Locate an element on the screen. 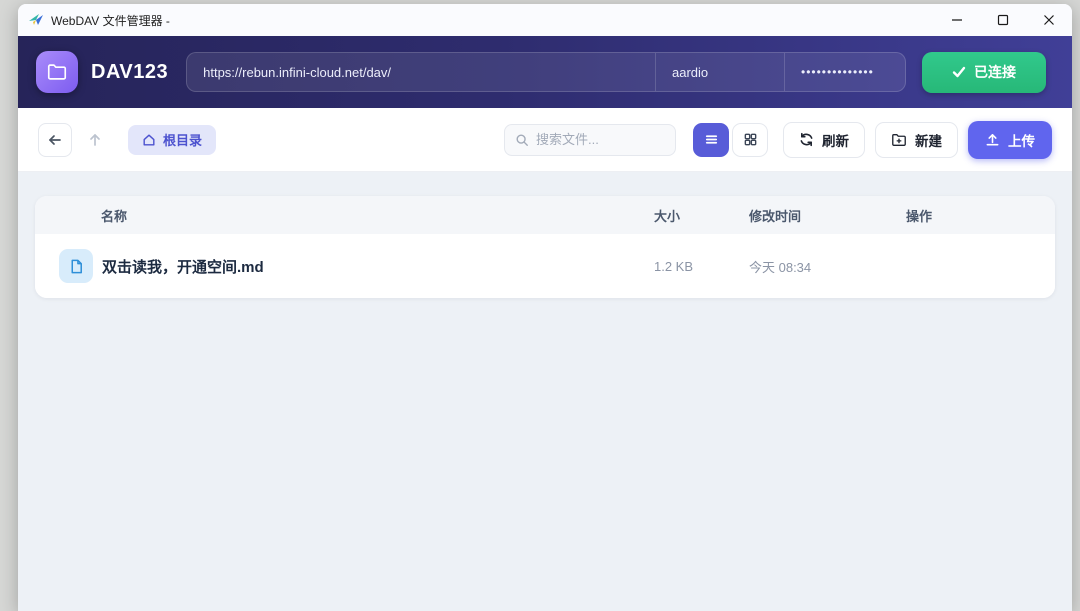 The height and width of the screenshot is (611, 1080). breadcrumb-root: 根目录 is located at coordinates (172, 139).